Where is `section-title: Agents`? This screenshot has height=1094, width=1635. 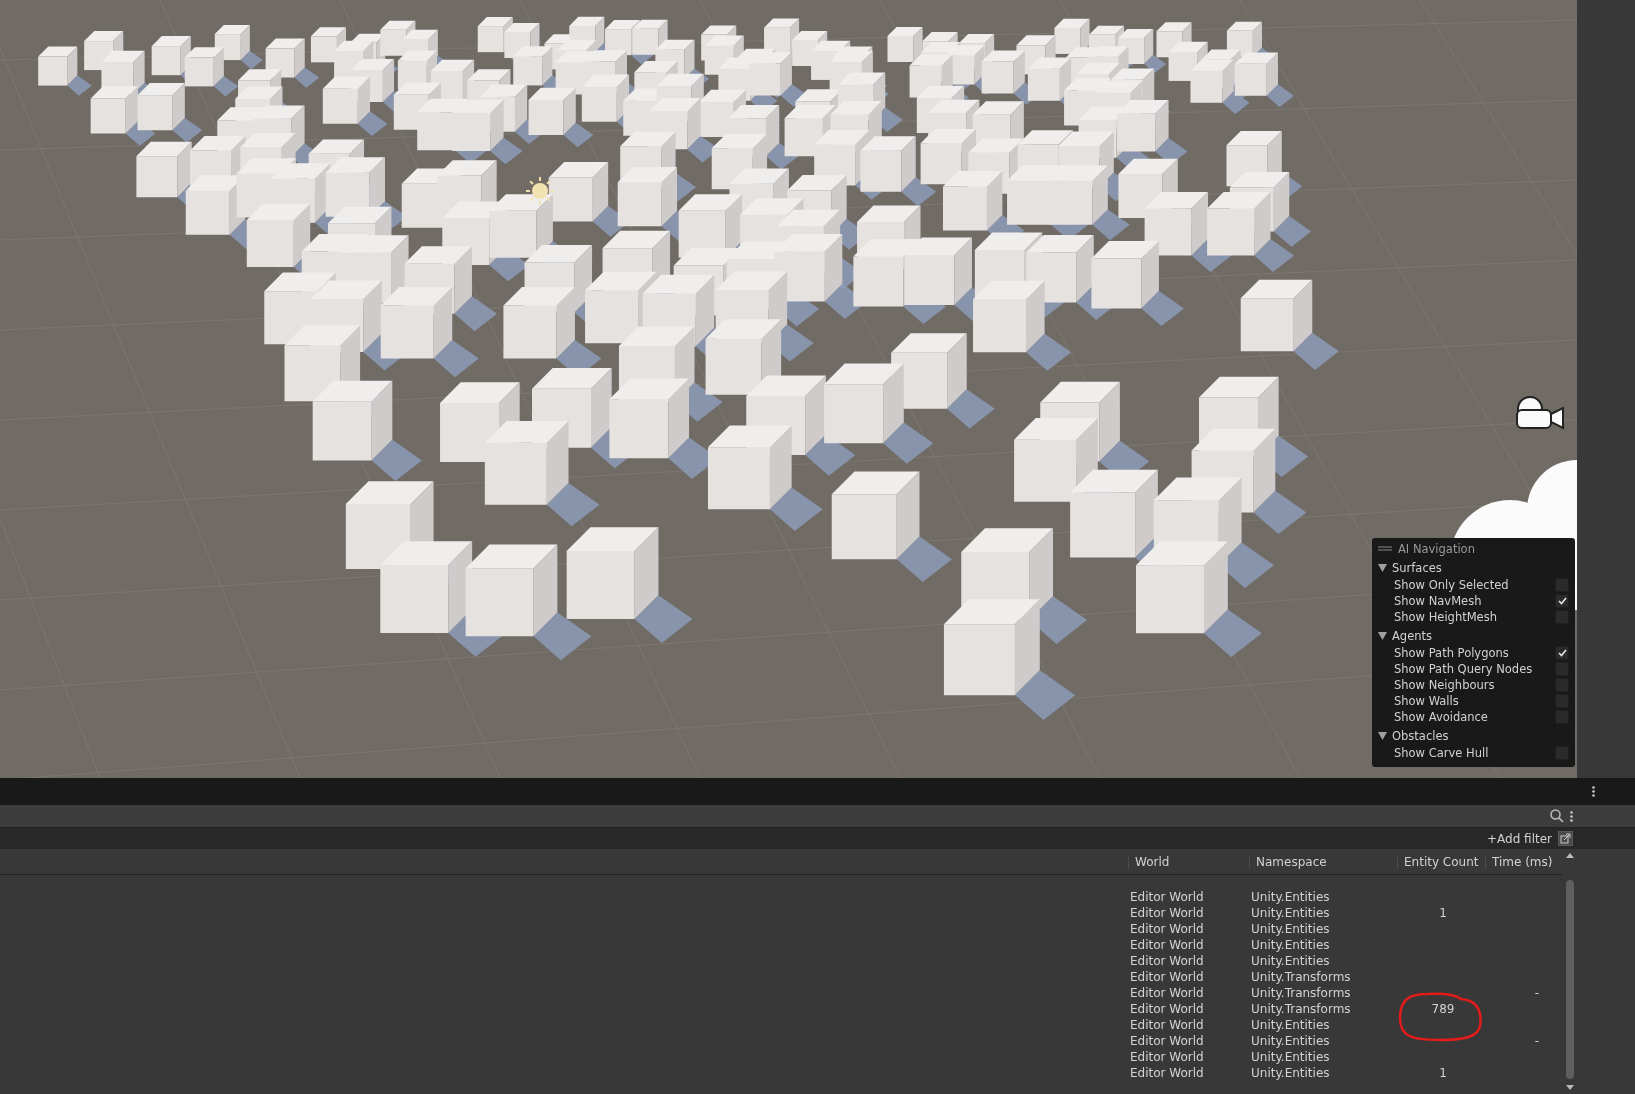
section-title: Agents is located at coordinates (1412, 636).